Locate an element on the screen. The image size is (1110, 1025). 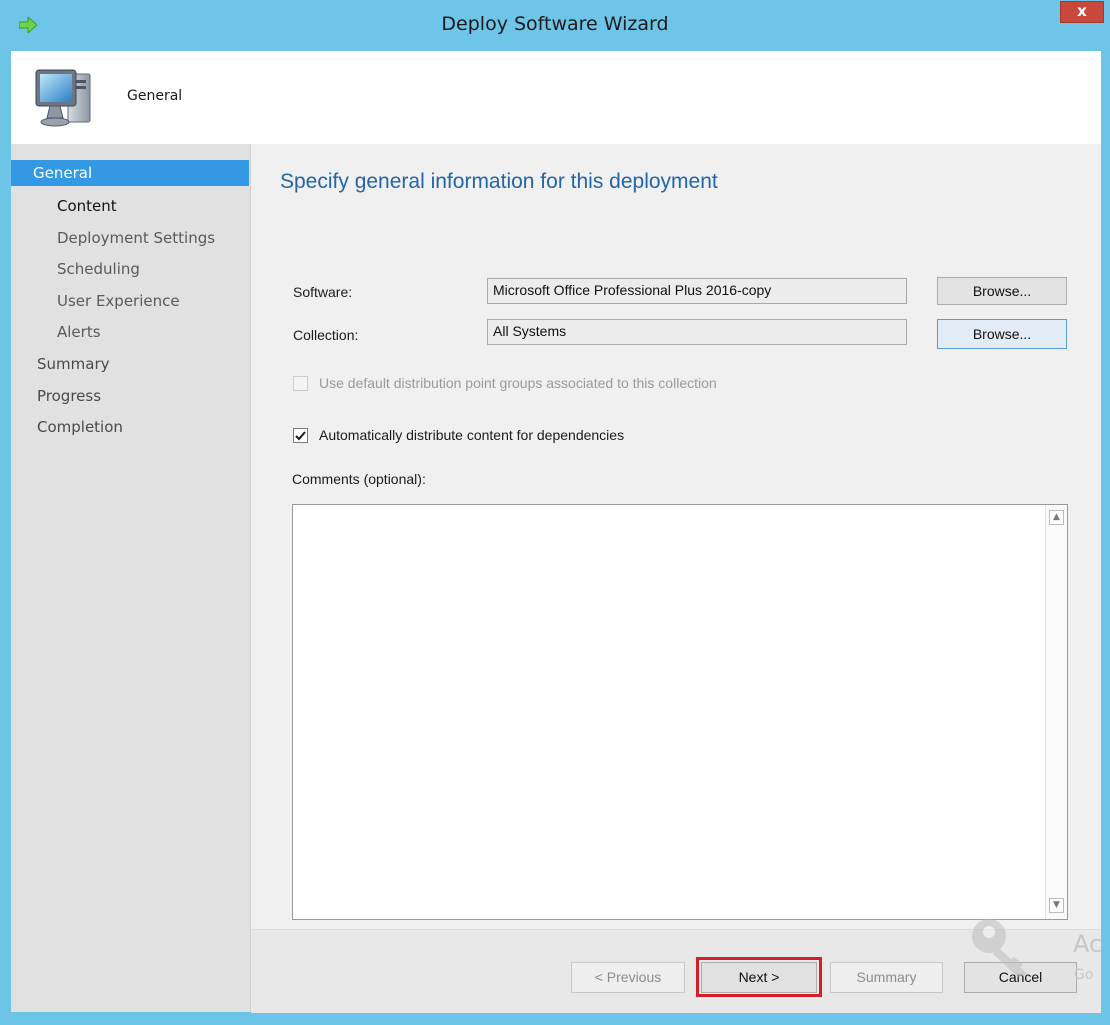
window-title: Deploy Software Wizard is located at coordinates (555, 24).